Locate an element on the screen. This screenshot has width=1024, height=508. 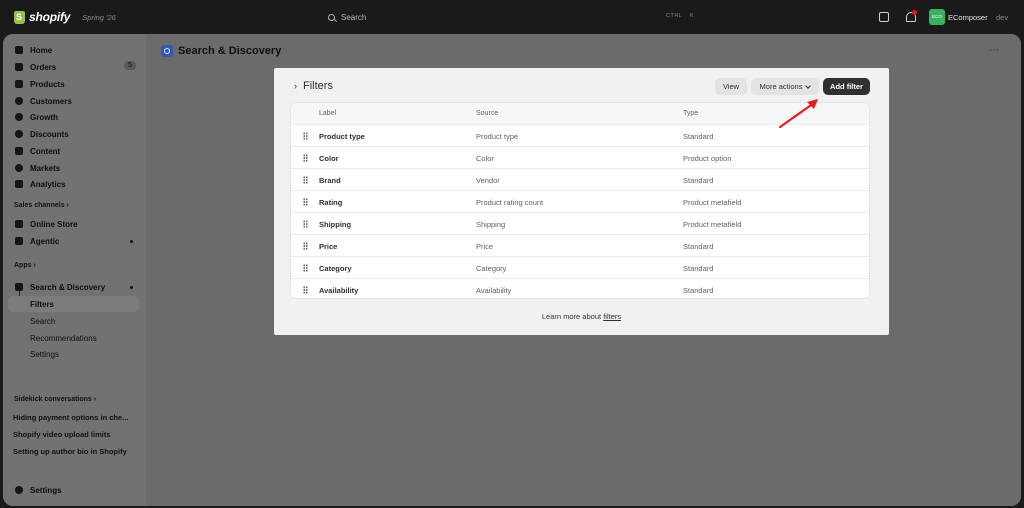
sidebar-item-home: Home is located at coordinates (73, 50).